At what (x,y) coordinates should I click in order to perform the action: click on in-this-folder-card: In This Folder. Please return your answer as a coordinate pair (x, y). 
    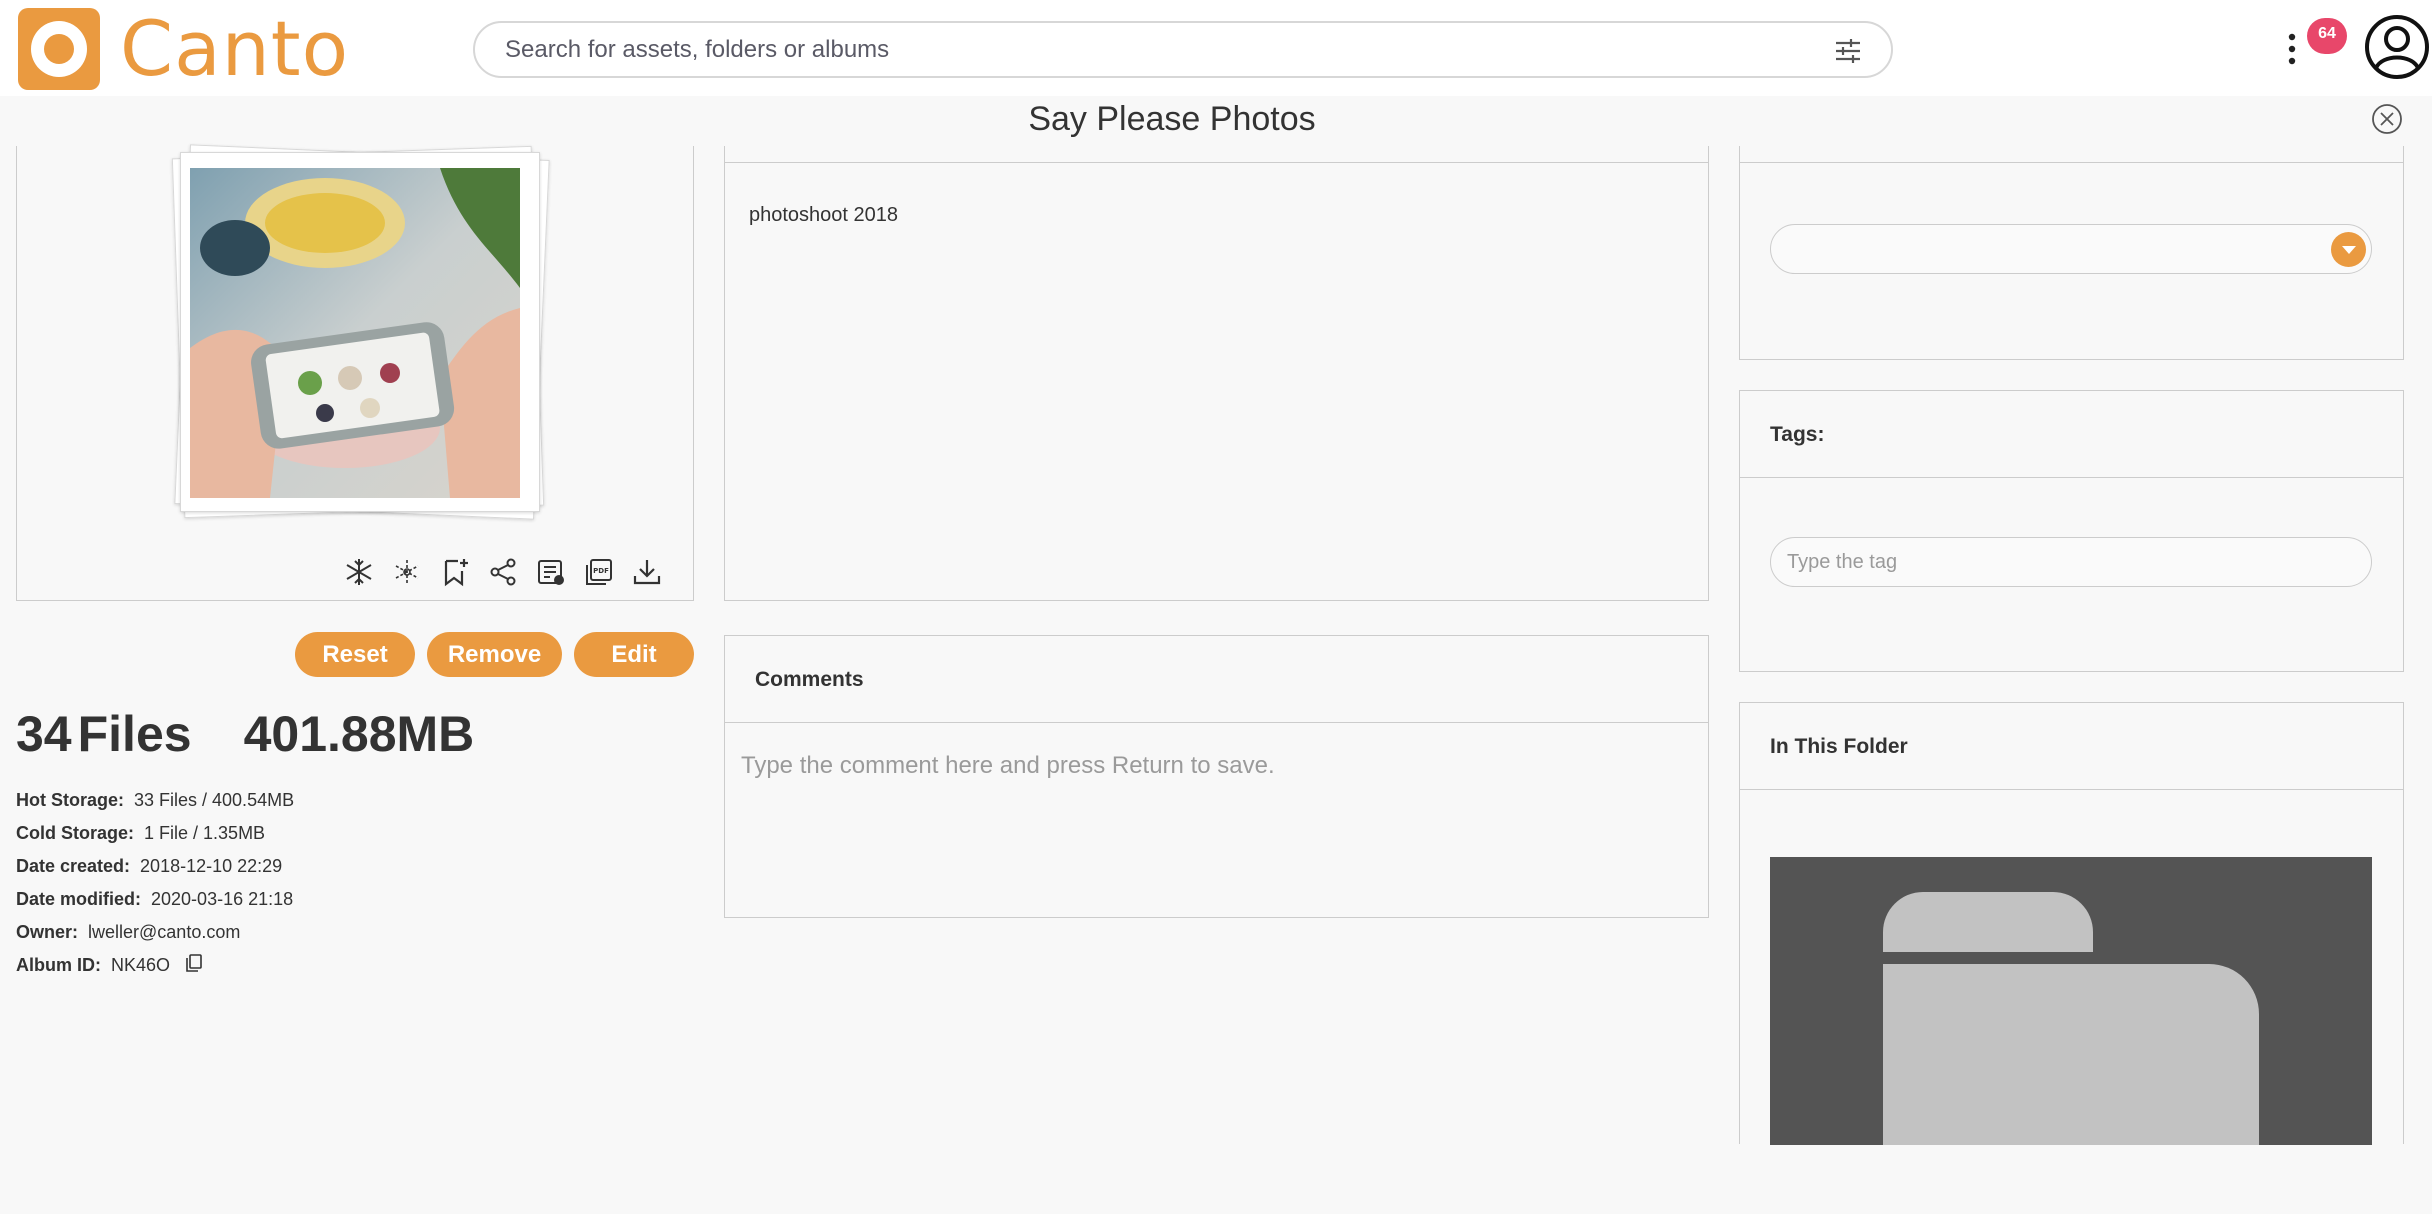
    Looking at the image, I should click on (2071, 923).